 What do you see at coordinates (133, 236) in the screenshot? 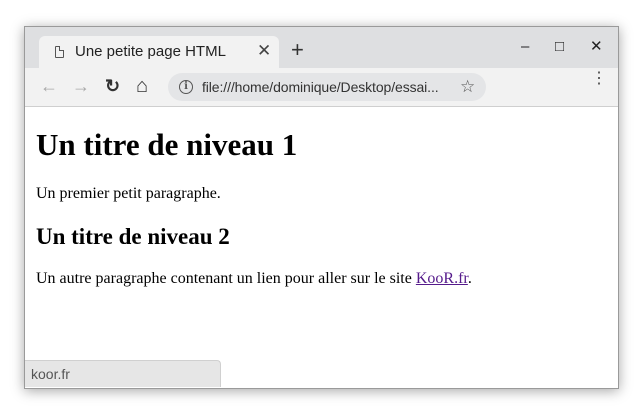
I see `heading-level-2: Un titre de niveau 2` at bounding box center [133, 236].